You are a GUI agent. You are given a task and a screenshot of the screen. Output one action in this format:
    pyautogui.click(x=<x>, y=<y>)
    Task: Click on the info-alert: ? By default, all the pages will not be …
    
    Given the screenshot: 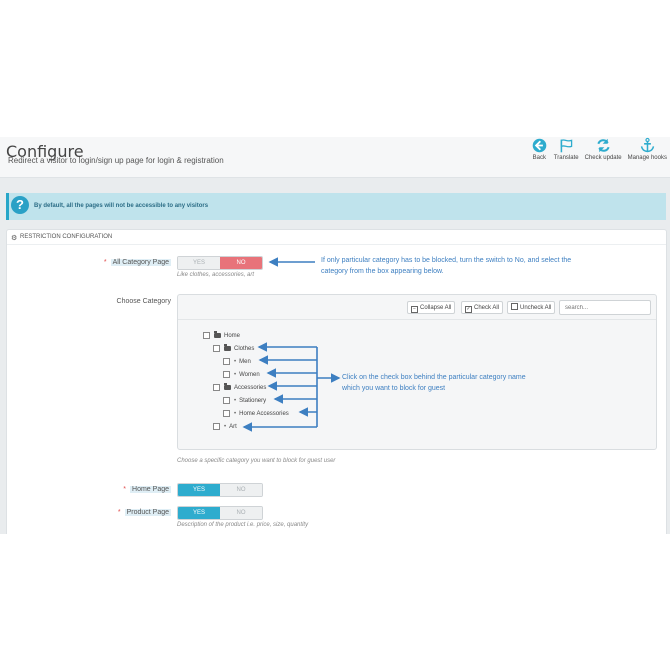 What is the action you would take?
    pyautogui.click(x=336, y=206)
    